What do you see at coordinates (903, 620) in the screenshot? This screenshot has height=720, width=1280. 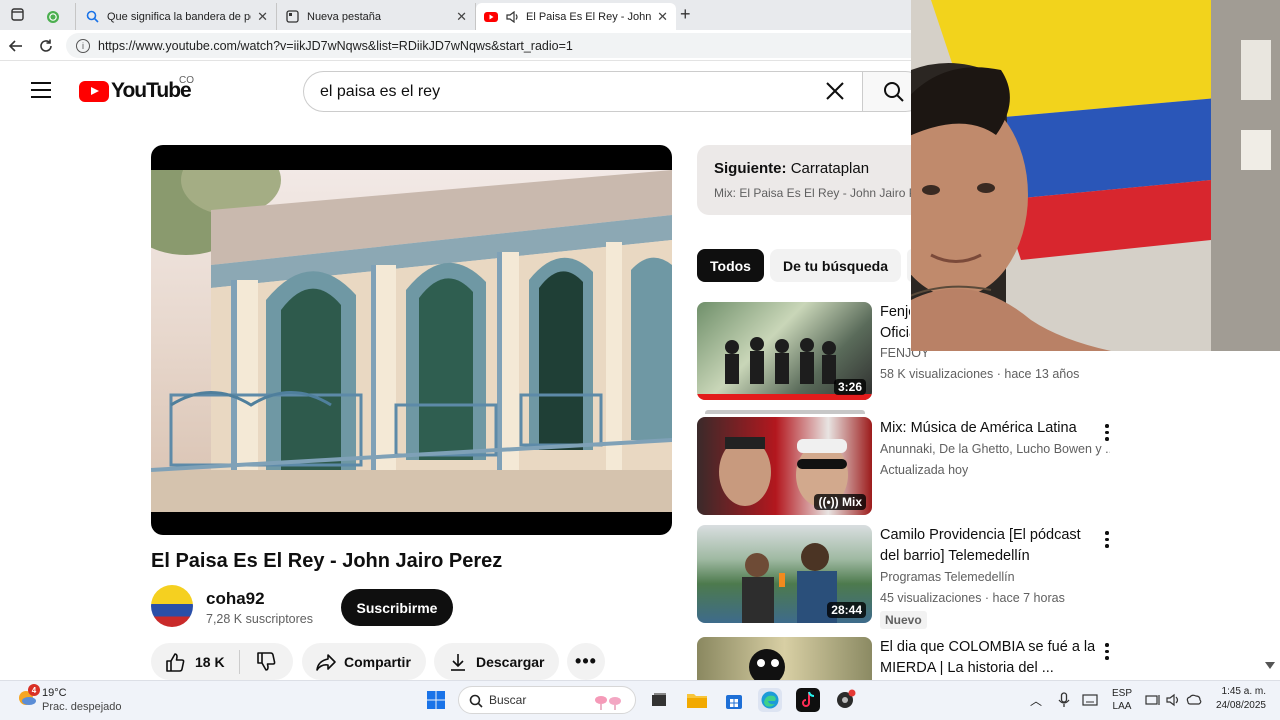 I see `new-badge: Nuevo` at bounding box center [903, 620].